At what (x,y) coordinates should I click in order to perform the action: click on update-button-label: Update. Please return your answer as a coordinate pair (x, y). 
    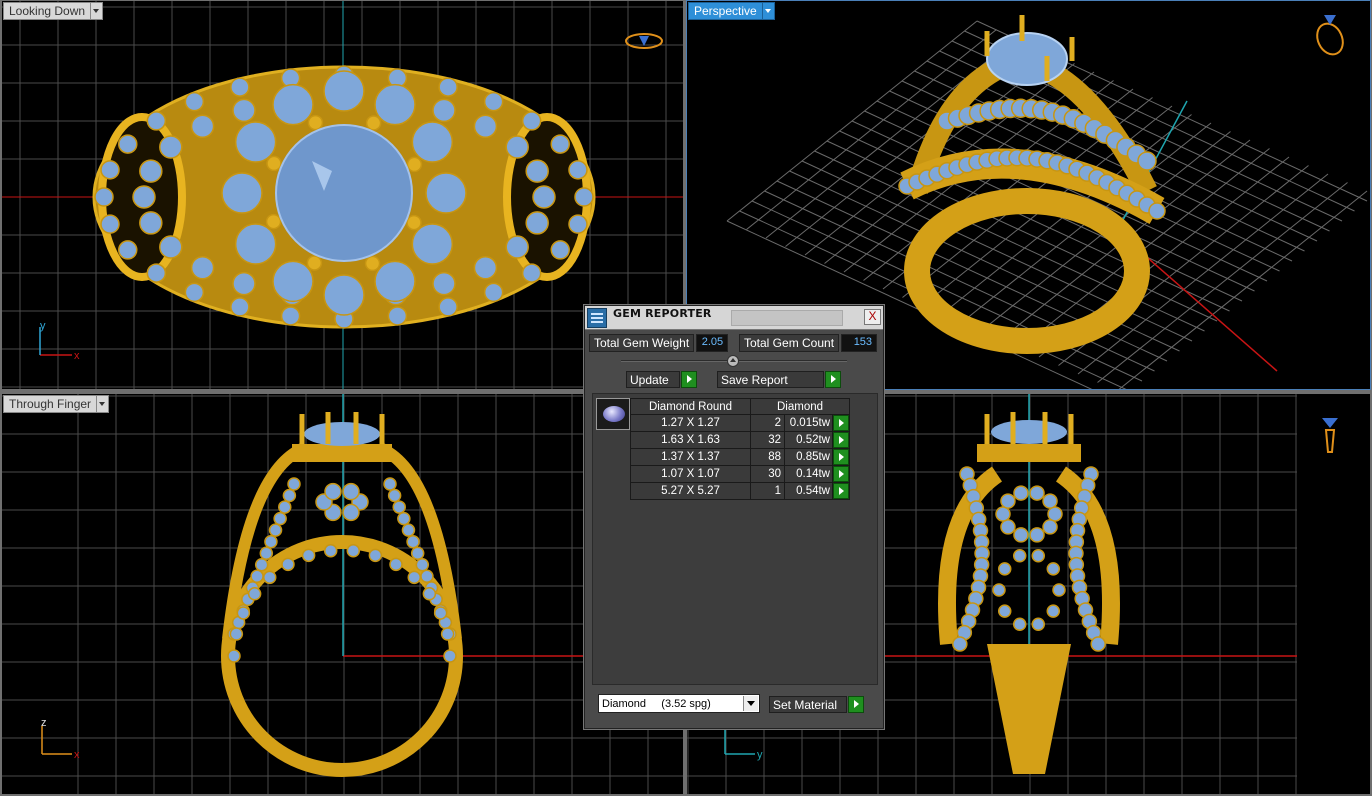
    Looking at the image, I should click on (653, 379).